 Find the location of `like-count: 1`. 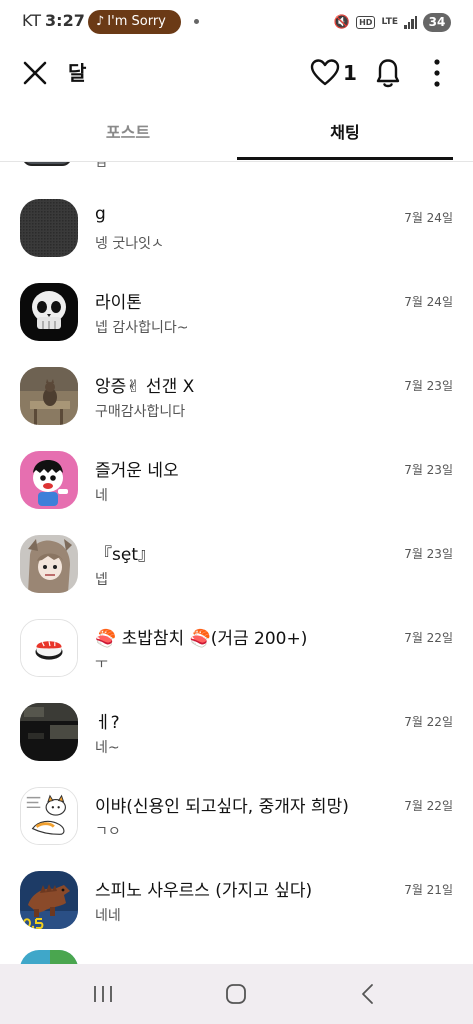

like-count: 1 is located at coordinates (350, 73).